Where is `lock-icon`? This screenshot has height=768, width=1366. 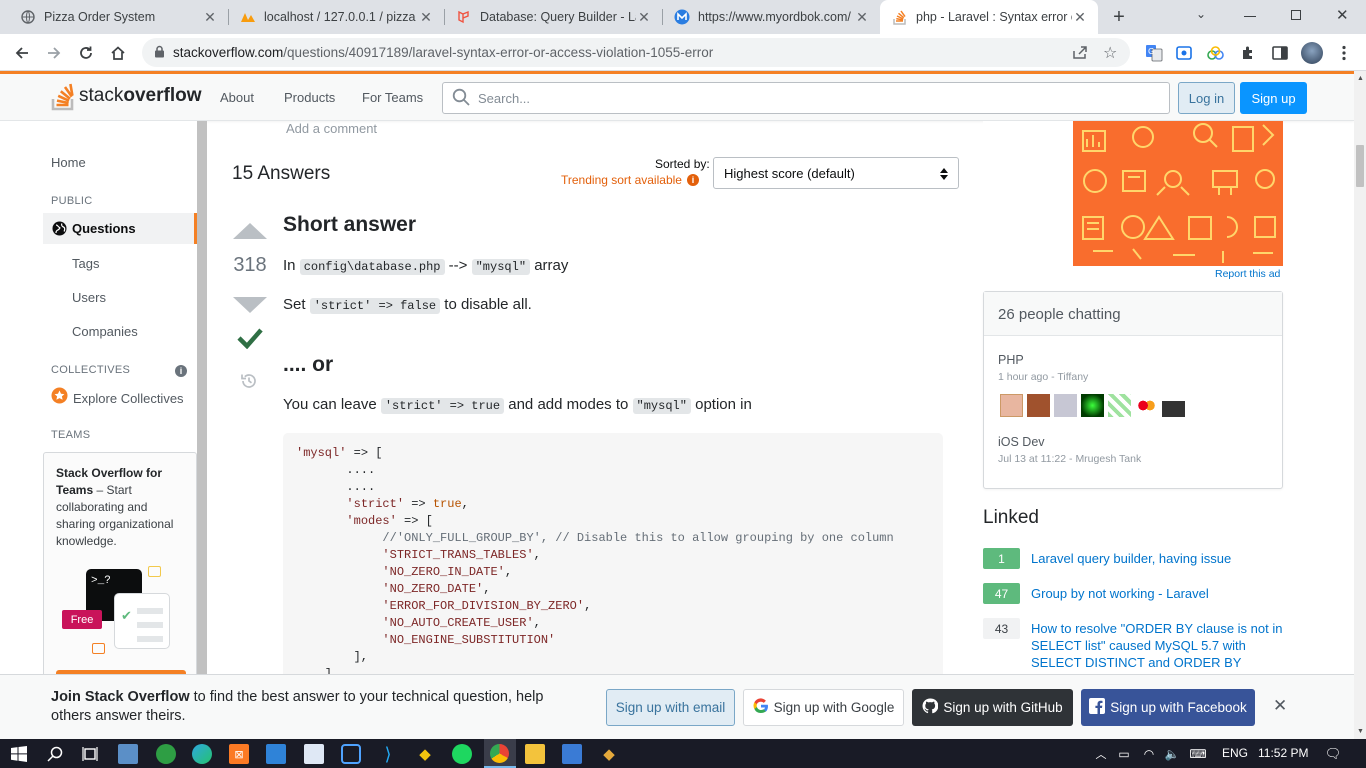
lock-icon is located at coordinates (159, 53).